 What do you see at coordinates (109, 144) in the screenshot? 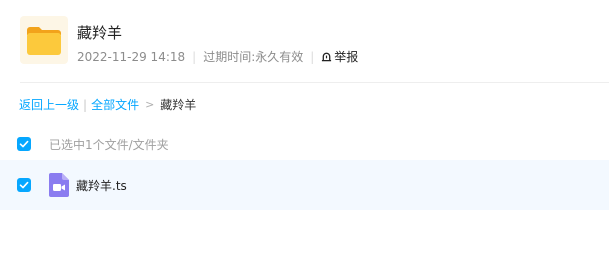
I see `selection-summary: 已选中1个文件/文件夹` at bounding box center [109, 144].